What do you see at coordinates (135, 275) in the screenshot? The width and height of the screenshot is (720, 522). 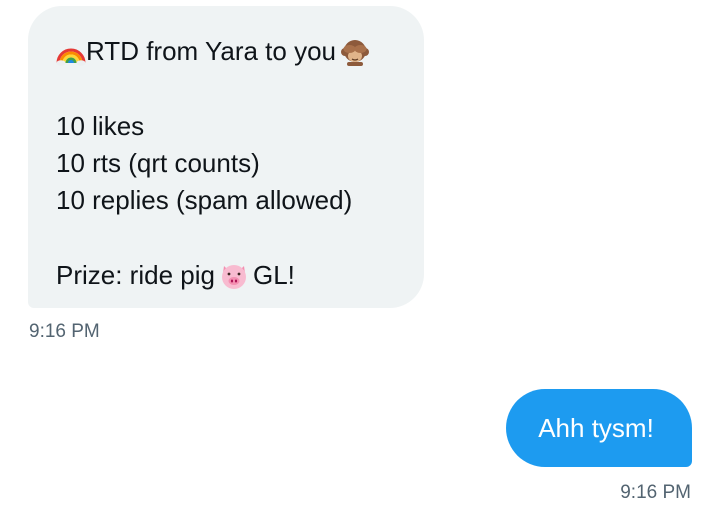 I see `prize-text: Prize: ride pig` at bounding box center [135, 275].